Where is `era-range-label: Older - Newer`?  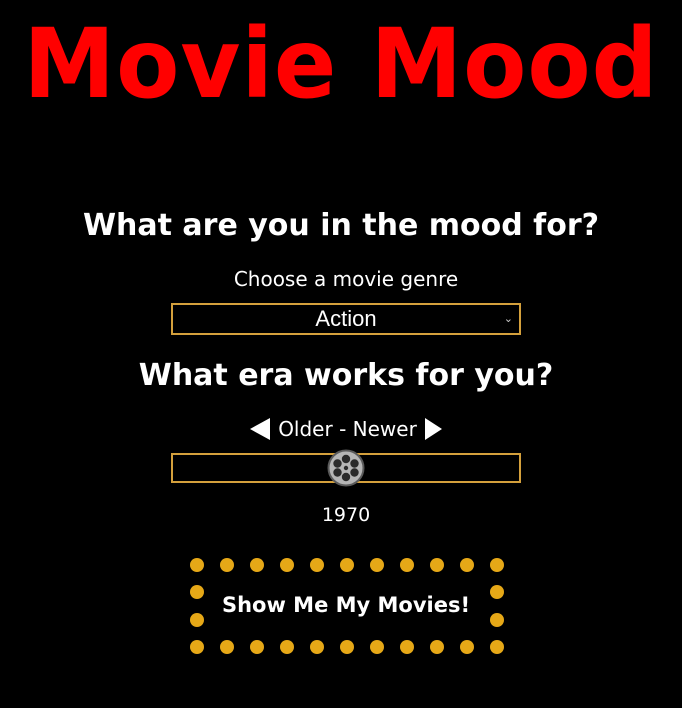
era-range-label: Older - Newer is located at coordinates (347, 429).